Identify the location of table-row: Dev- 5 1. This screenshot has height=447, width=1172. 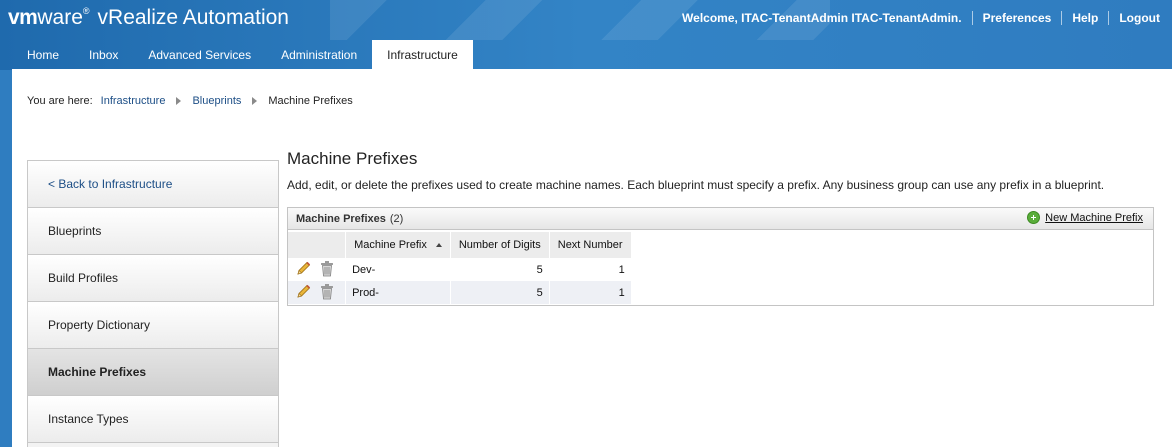
(460, 269).